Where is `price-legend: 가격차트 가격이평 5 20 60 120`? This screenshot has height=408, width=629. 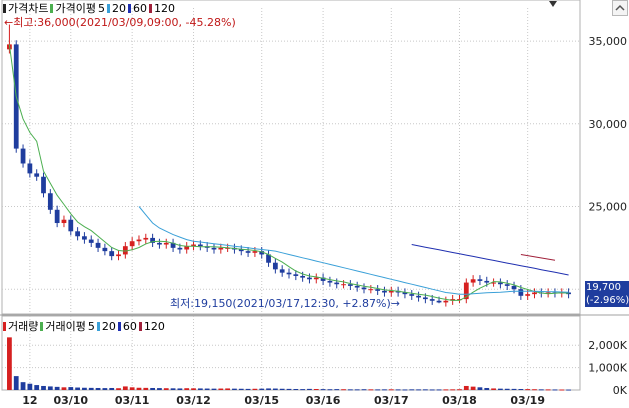
price-legend: 가격차트 가격이평 5 20 60 120 is located at coordinates (90, 8).